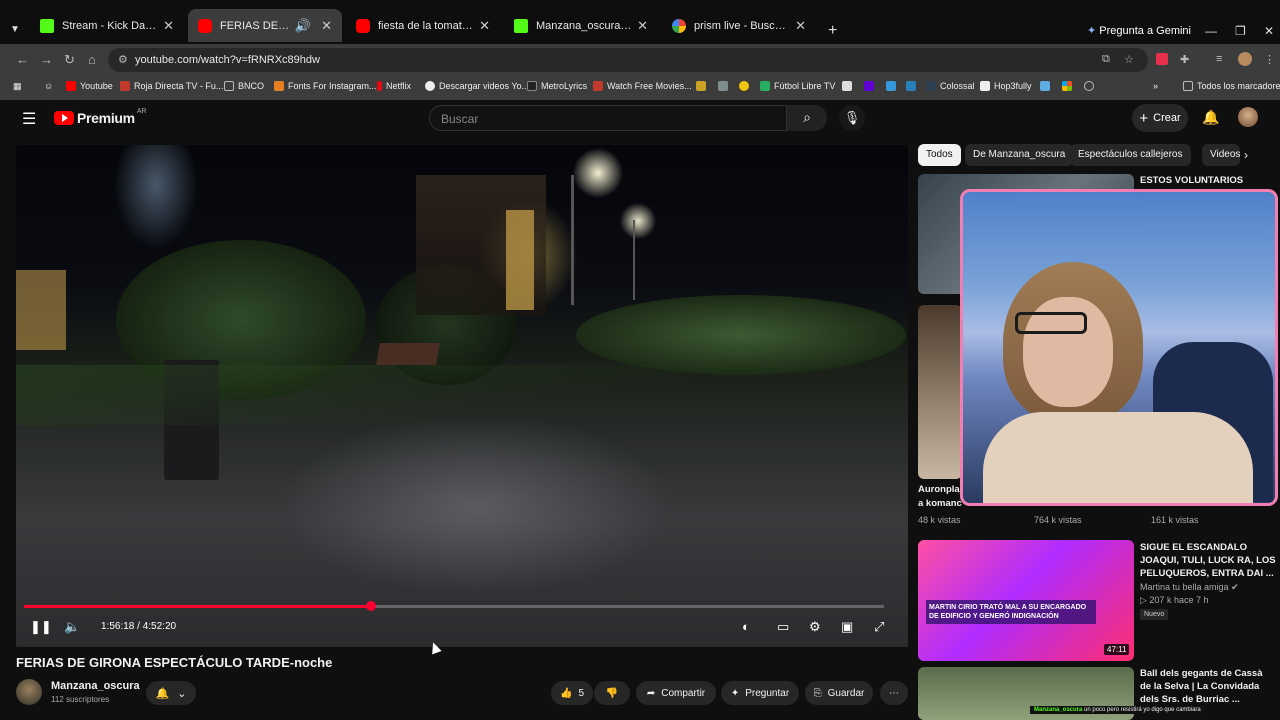  I want to click on url-field: ⚙ youtube.com/watch?v=fRNRXc89hdw, so click(628, 60).